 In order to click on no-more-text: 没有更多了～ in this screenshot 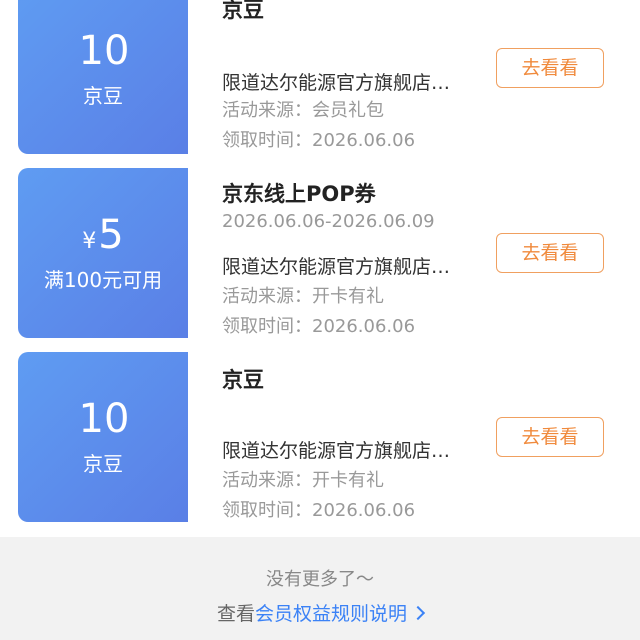, I will do `click(320, 579)`.